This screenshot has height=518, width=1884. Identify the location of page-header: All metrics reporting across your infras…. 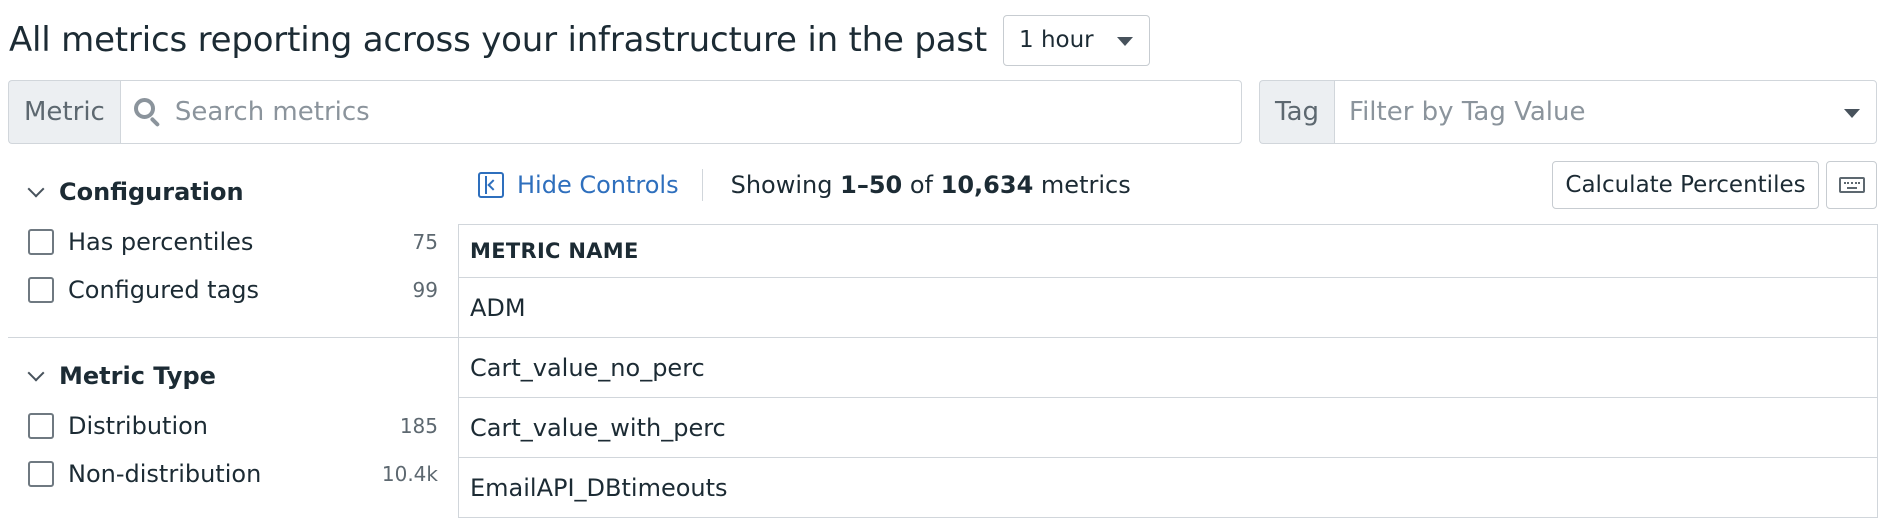
(580, 40).